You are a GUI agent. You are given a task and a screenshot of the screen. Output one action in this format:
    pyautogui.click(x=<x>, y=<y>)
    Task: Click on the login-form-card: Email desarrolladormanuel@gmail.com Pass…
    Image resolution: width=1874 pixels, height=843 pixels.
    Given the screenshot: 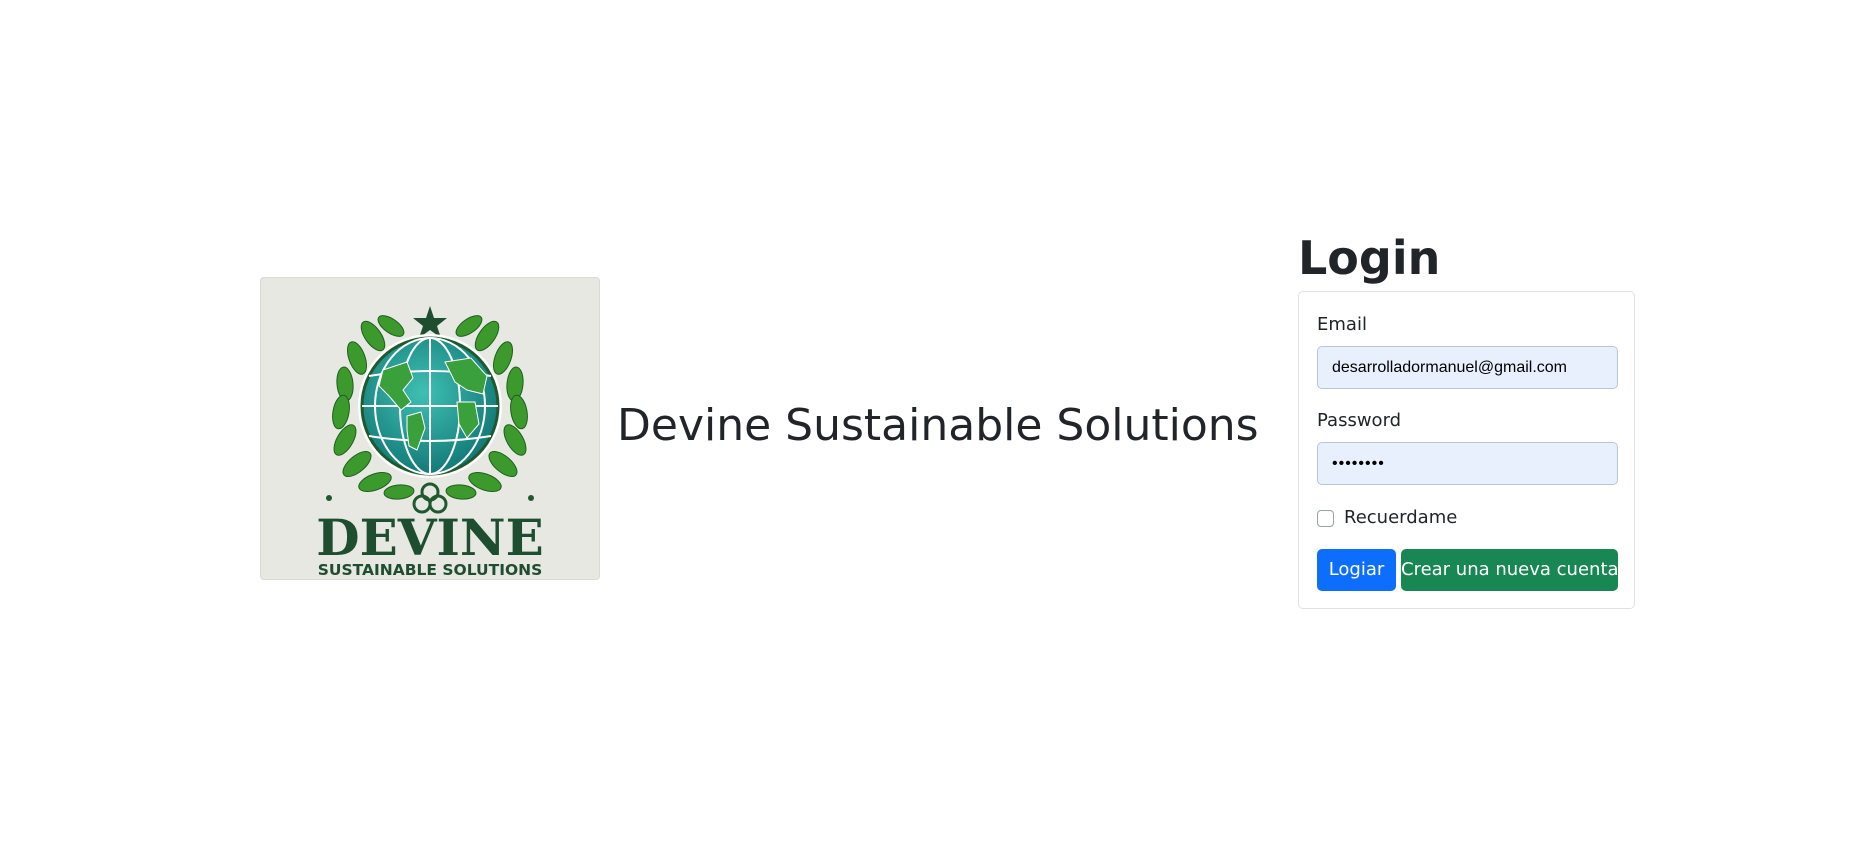 What is the action you would take?
    pyautogui.click(x=1466, y=450)
    